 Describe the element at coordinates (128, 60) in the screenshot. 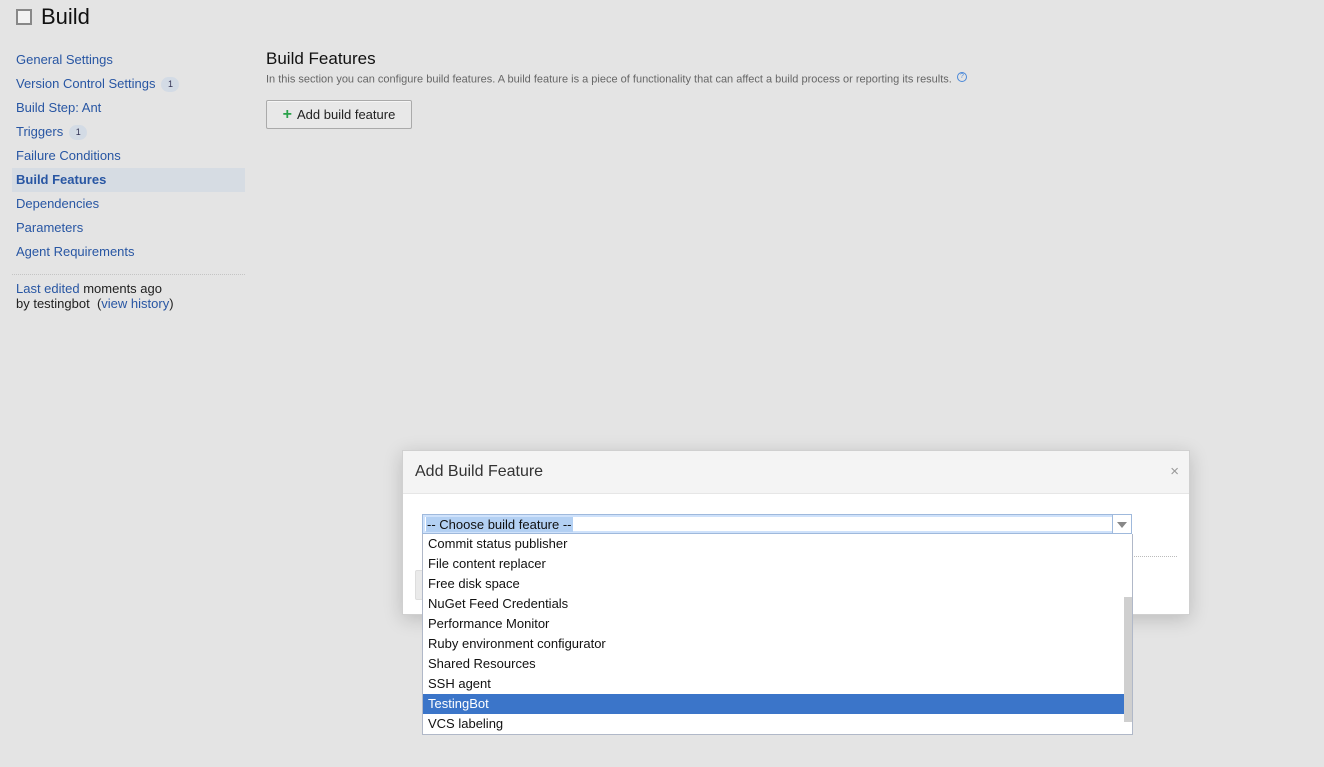

I see `sidebar-item-general-settings: General Settings` at that location.